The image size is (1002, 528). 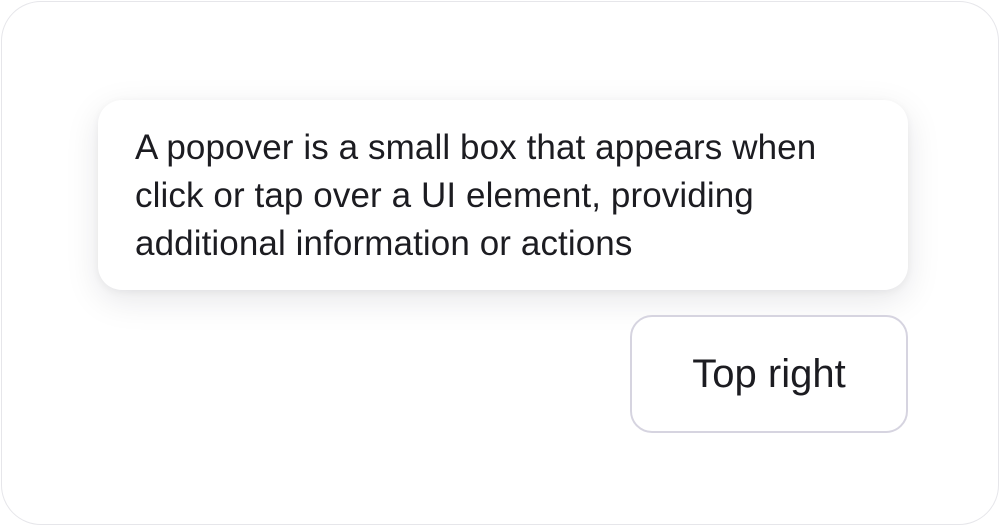 What do you see at coordinates (769, 374) in the screenshot?
I see `top-right-button: Top right` at bounding box center [769, 374].